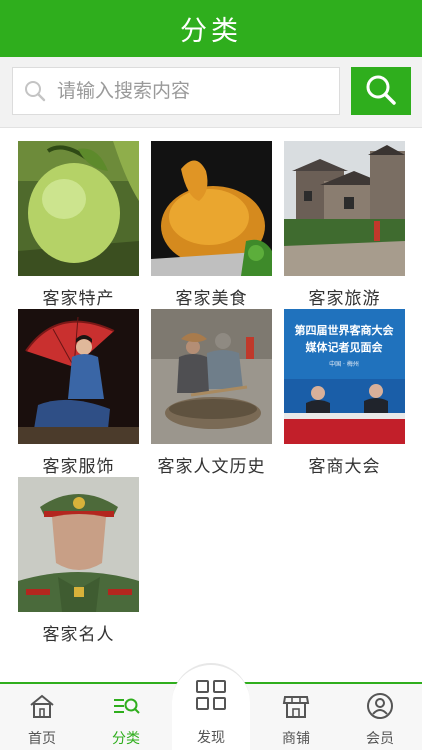 The width and height of the screenshot is (422, 750). What do you see at coordinates (344, 299) in the screenshot?
I see `category-label: 客家旅游` at bounding box center [344, 299].